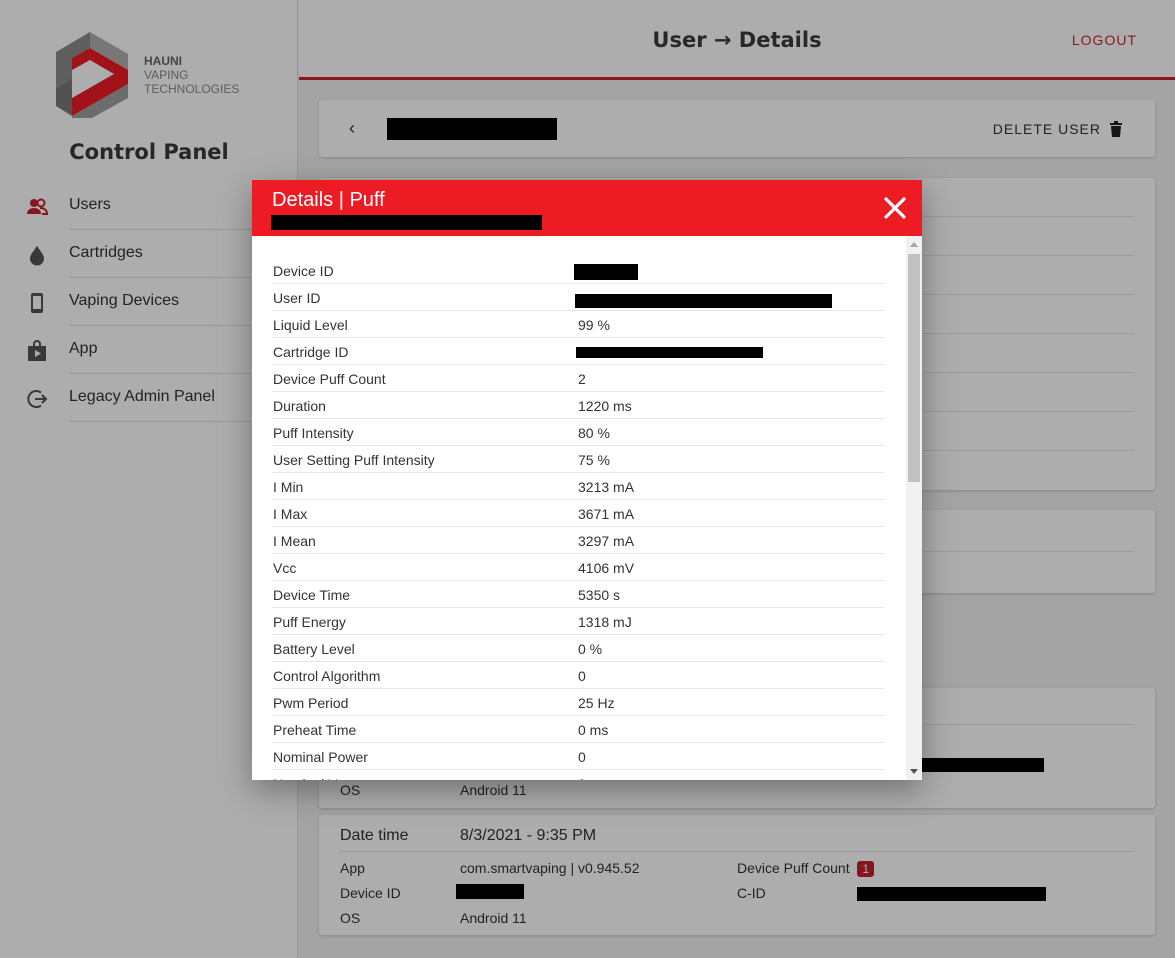 The image size is (1175, 958). Describe the element at coordinates (582, 379) in the screenshot. I see `detail-value: 2` at that location.